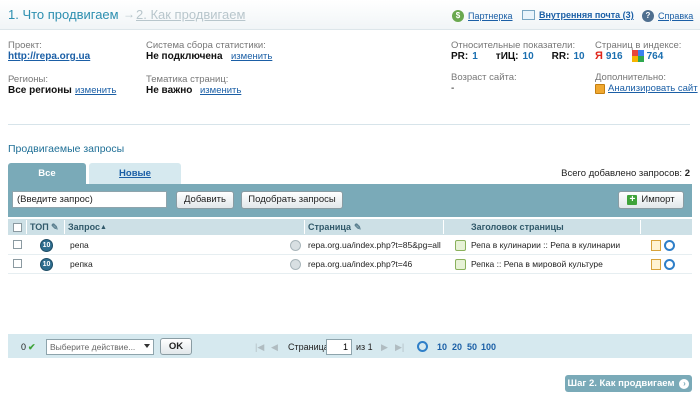  I want to click on topic-value: Не важно, so click(169, 90).